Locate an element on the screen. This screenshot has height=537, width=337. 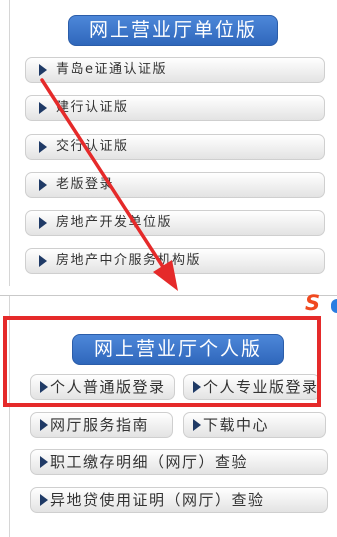
personal-section-title: 网上营业厅个人版 is located at coordinates (178, 349).